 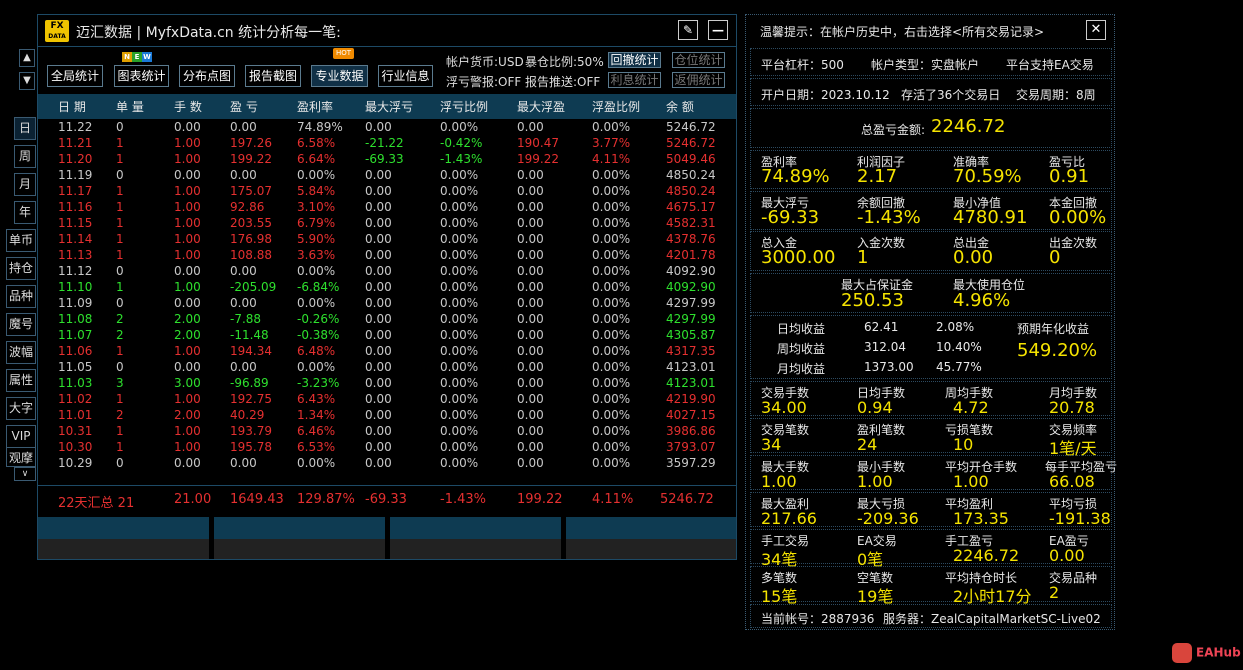 What do you see at coordinates (75, 287) in the screenshot?
I see `table-cell: 11.10` at bounding box center [75, 287].